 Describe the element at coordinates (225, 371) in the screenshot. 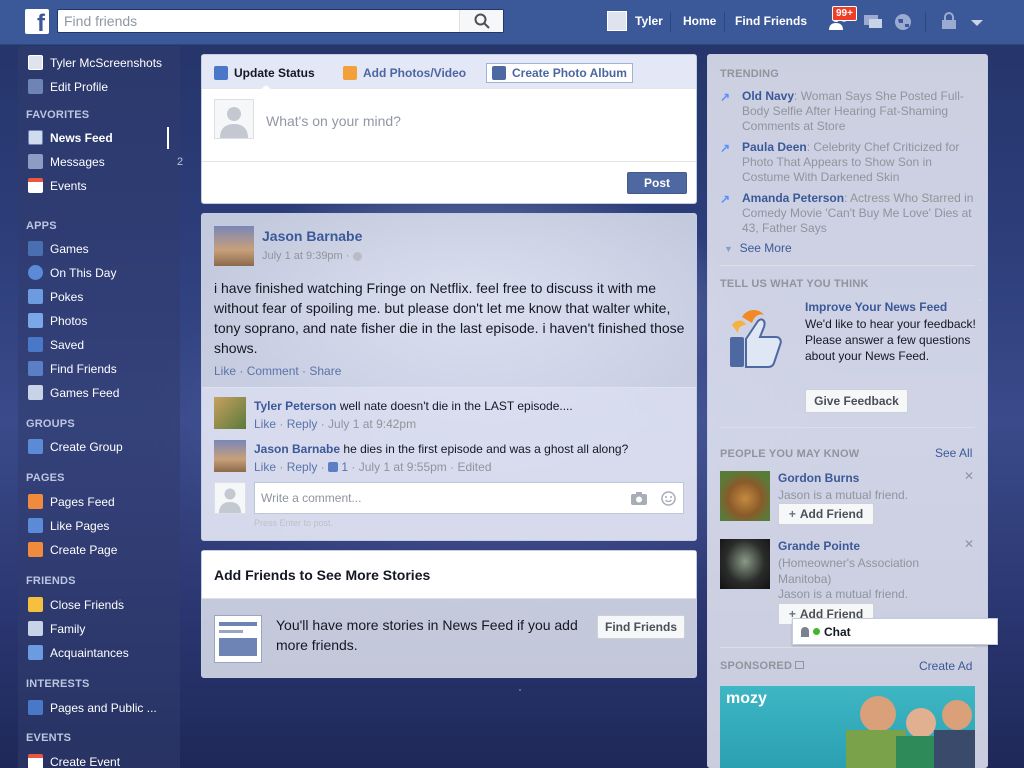

I see `like-link: Like` at that location.